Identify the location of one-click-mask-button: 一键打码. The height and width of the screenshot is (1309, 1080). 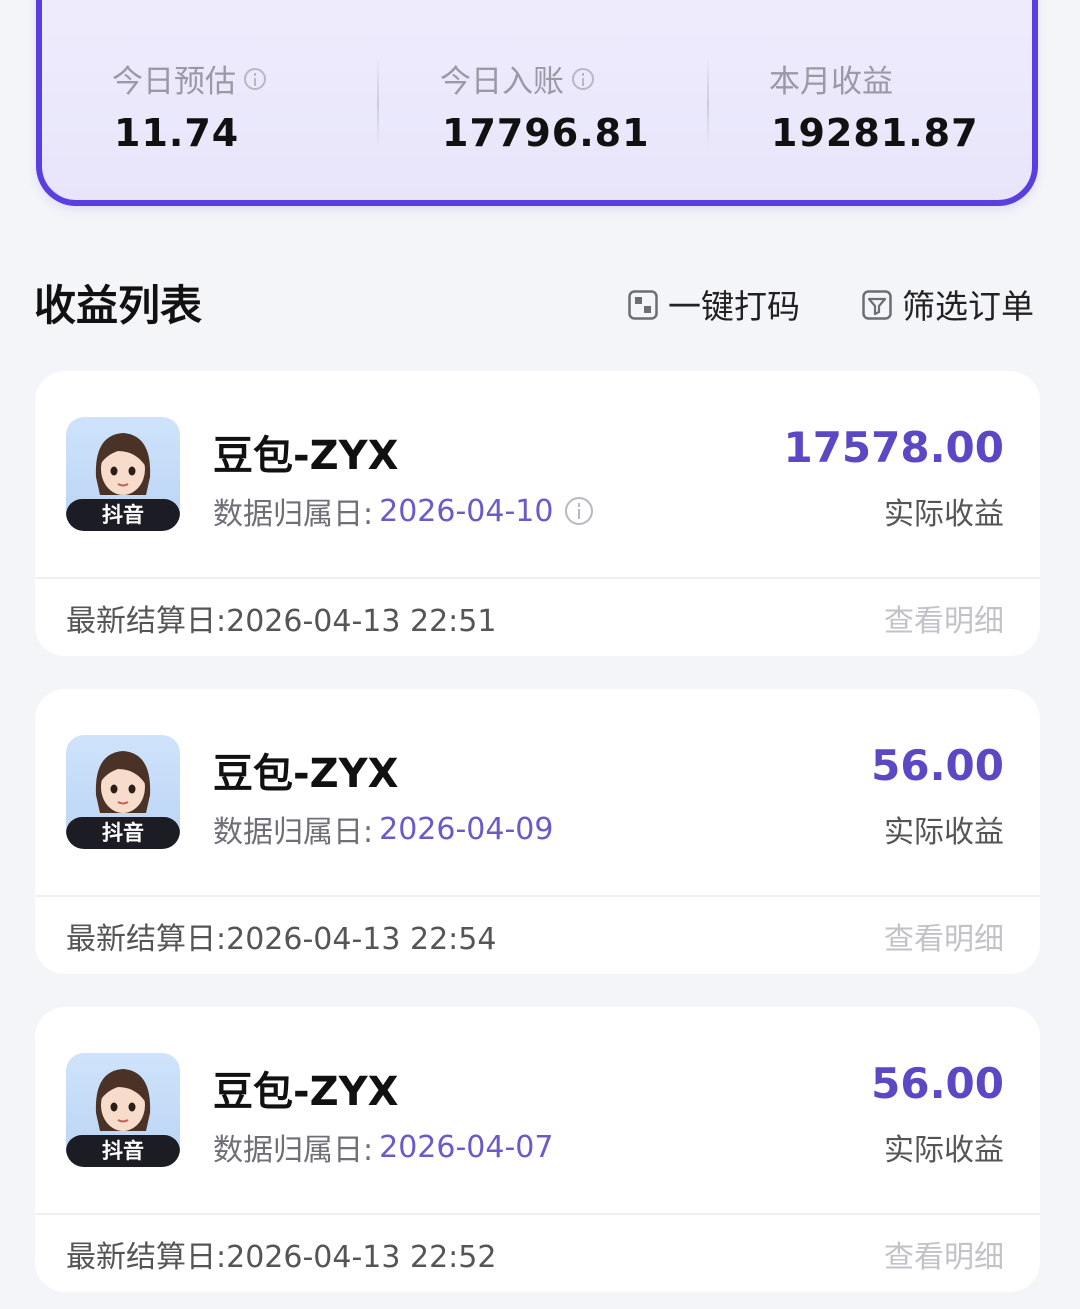
(714, 304).